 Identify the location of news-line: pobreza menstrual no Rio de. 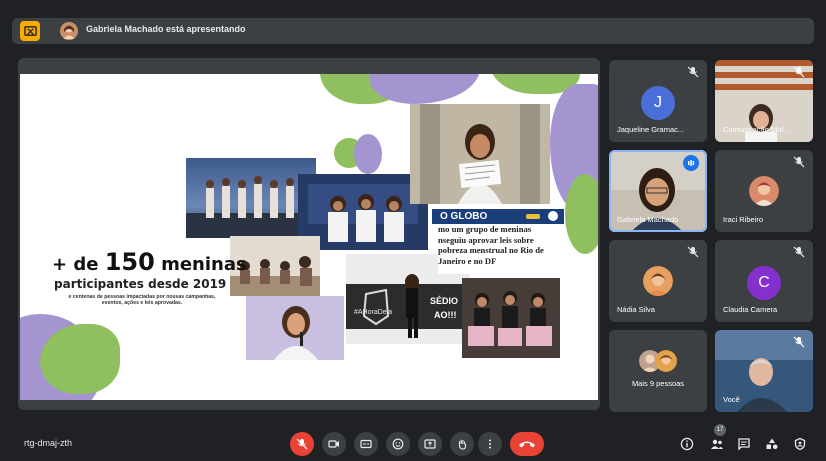
(491, 250).